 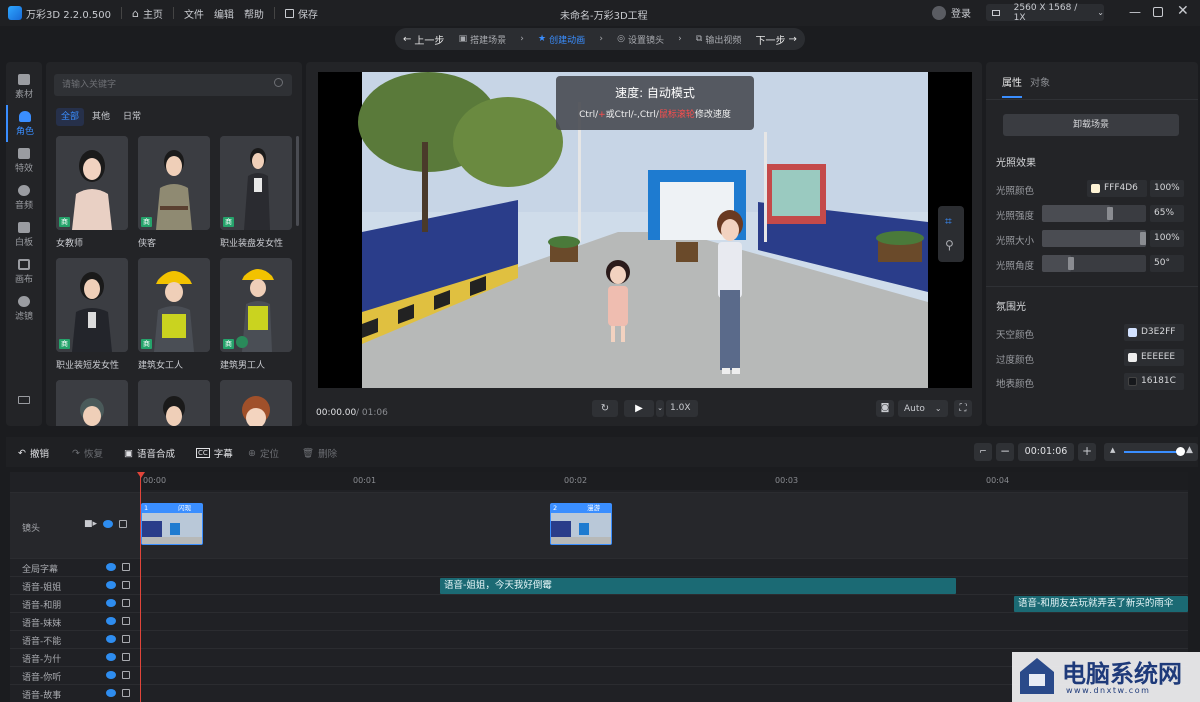 I want to click on filter-daily: 日常, so click(x=132, y=117).